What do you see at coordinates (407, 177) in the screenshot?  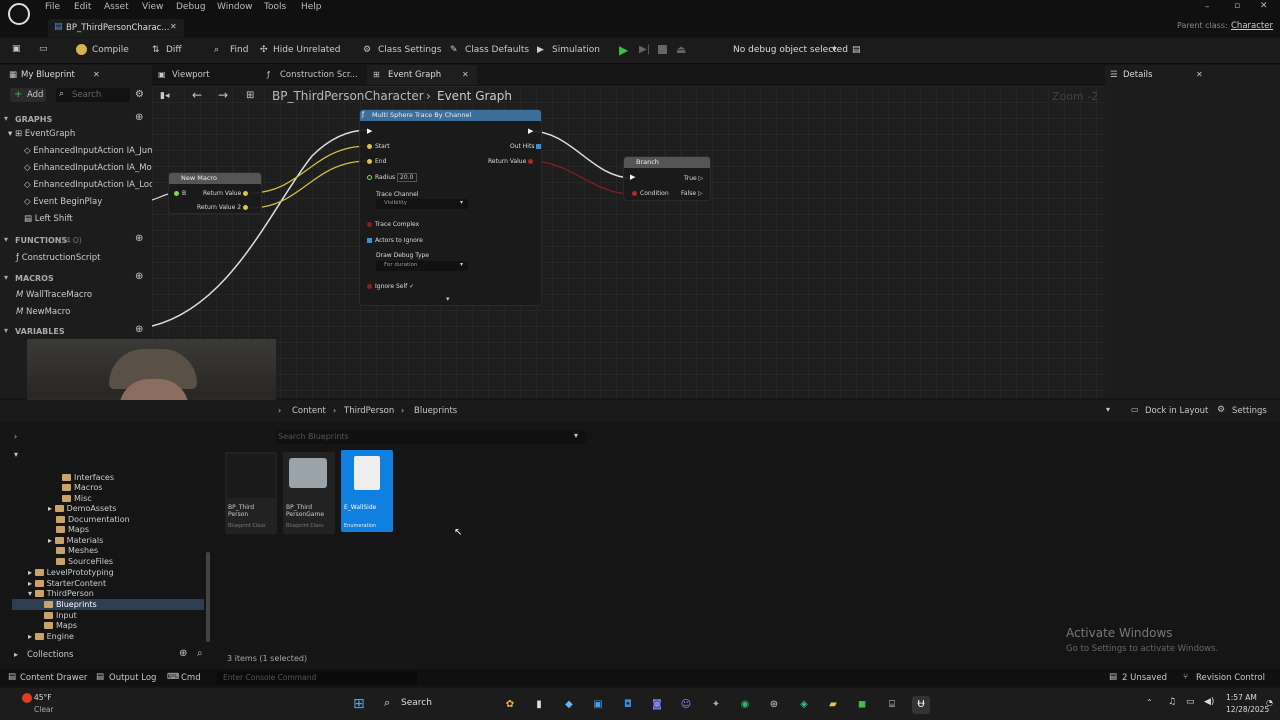 I see `radius-input: 20.0` at bounding box center [407, 177].